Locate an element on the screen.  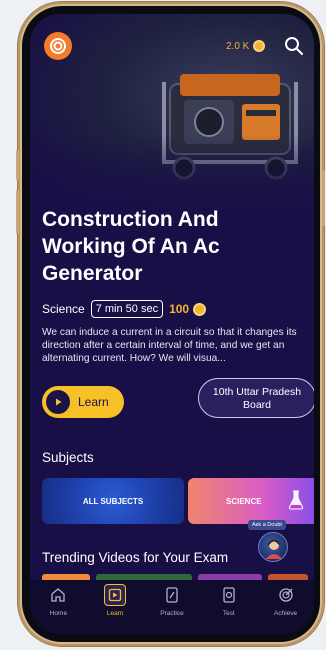
coin-balance: 2.0 K is located at coordinates (246, 46).